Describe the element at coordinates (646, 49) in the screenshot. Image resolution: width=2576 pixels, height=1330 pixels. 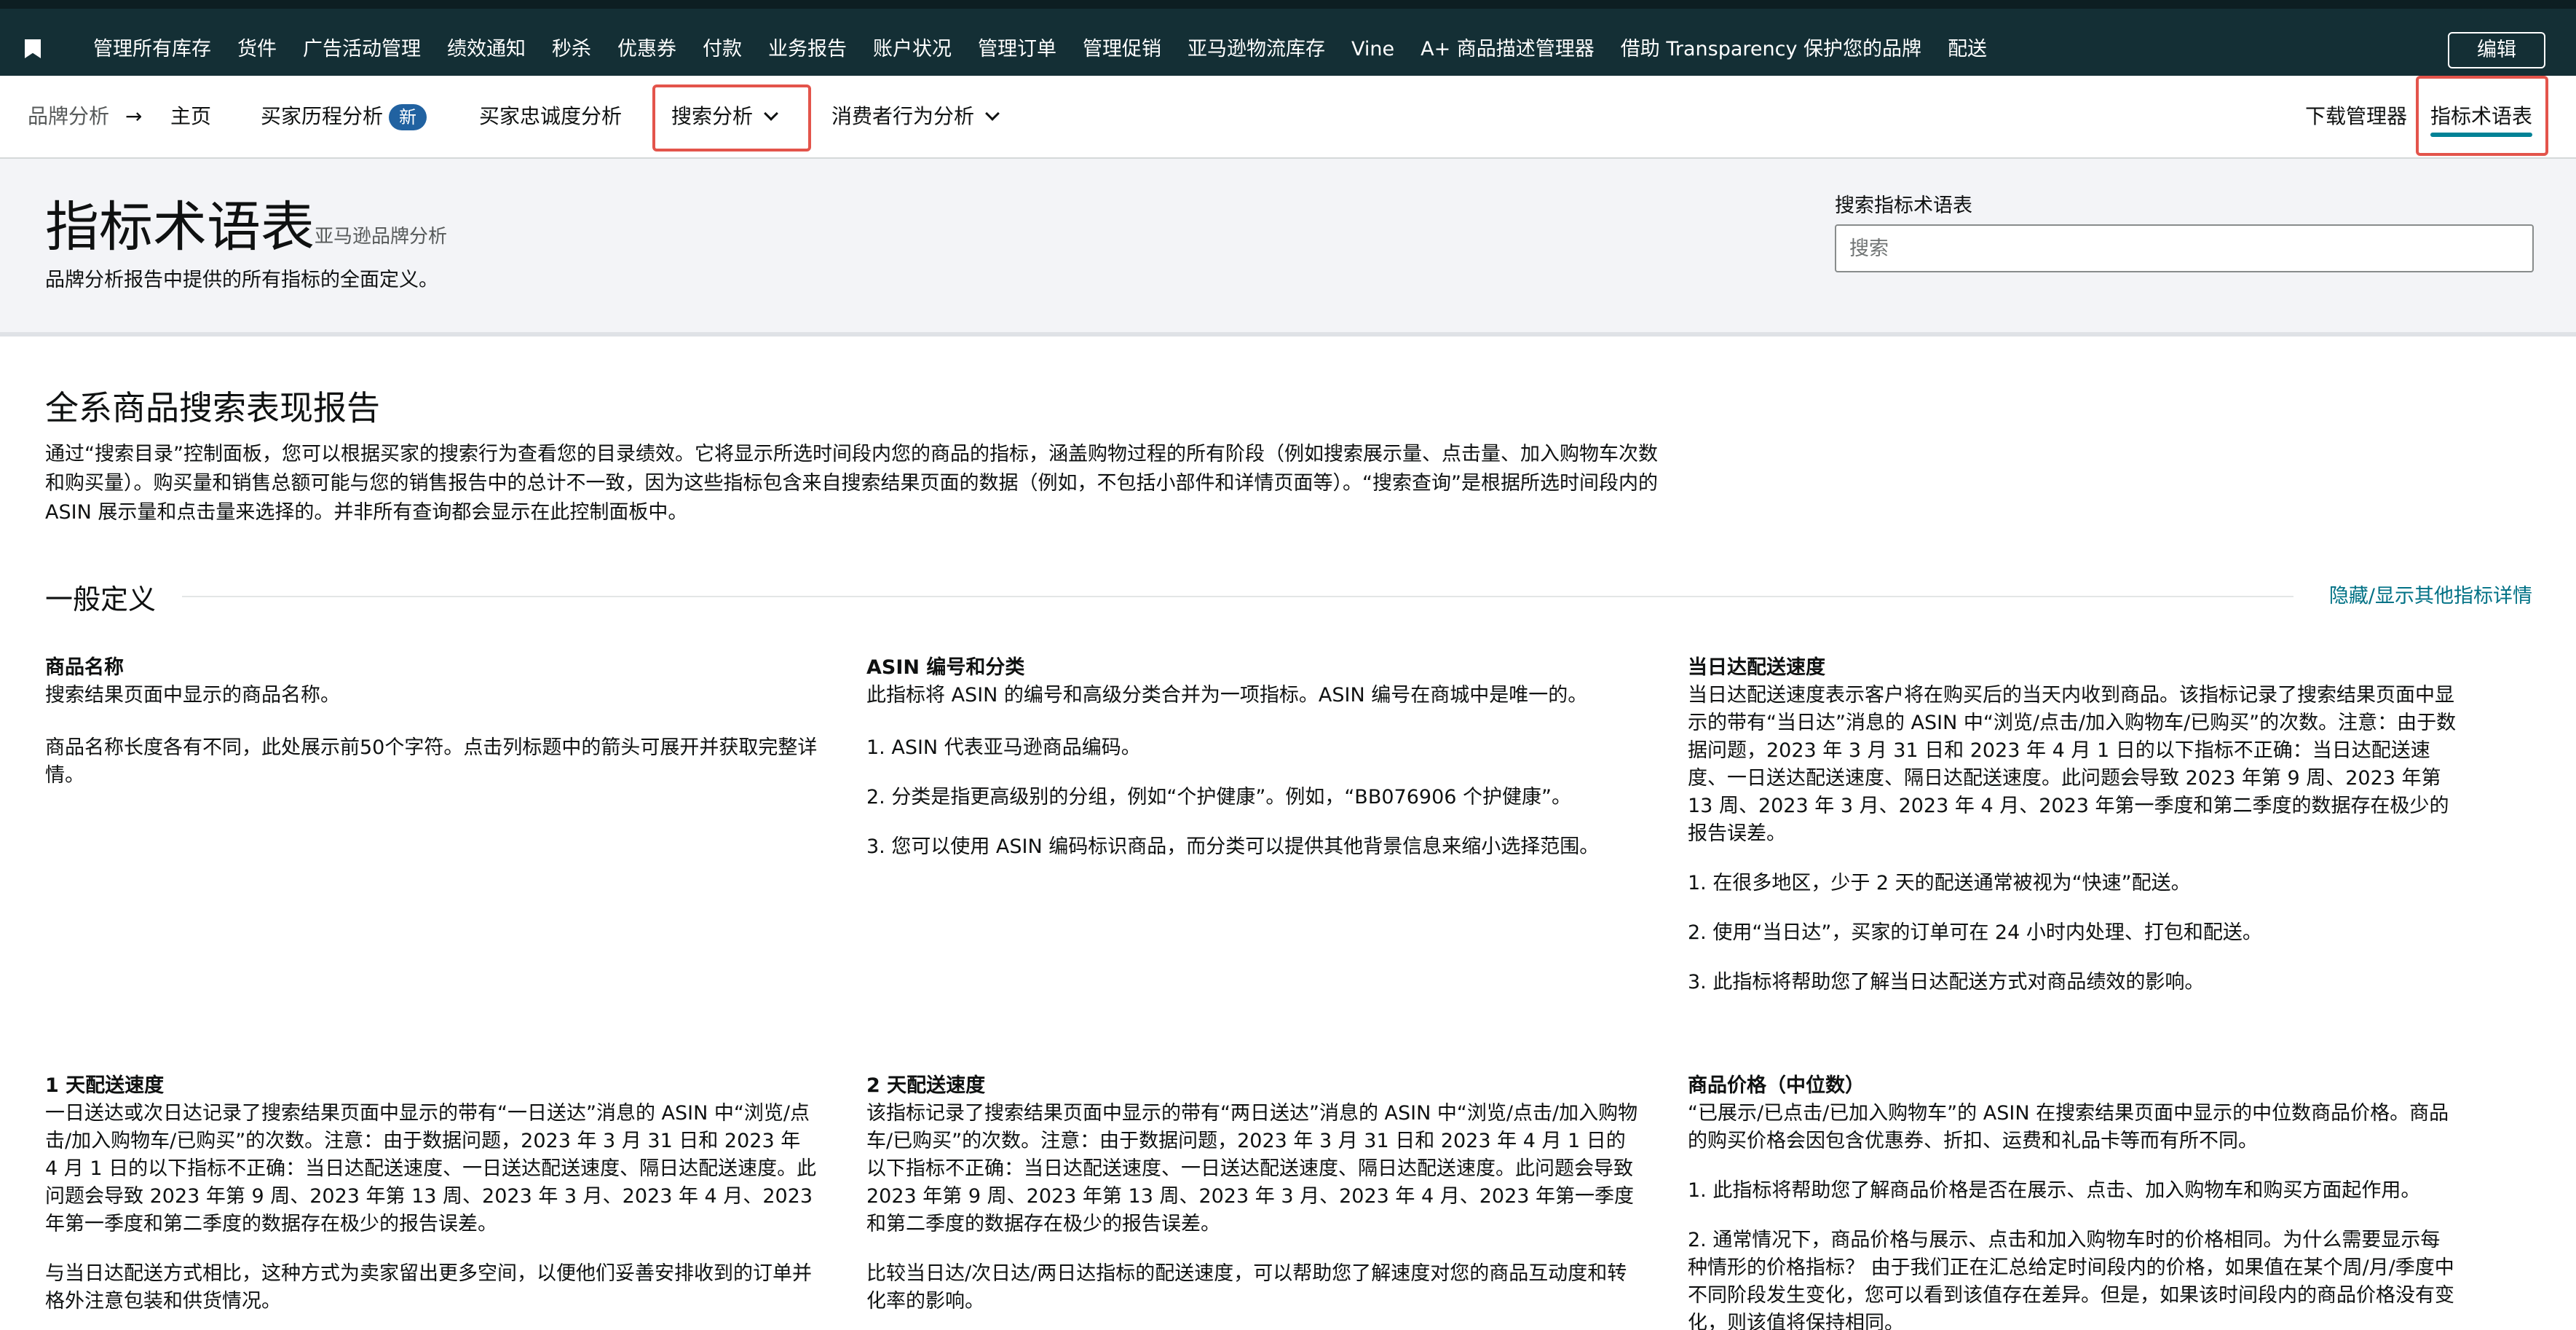
I see `nav-item-coupons: 优惠券` at that location.